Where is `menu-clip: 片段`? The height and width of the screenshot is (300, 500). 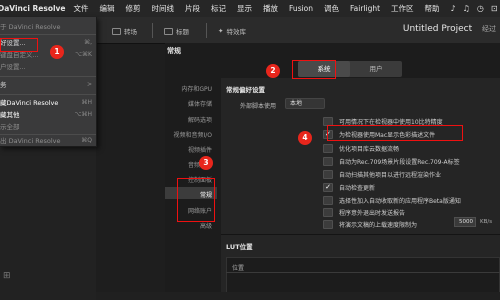
menu-clip: 片段 is located at coordinates (192, 8).